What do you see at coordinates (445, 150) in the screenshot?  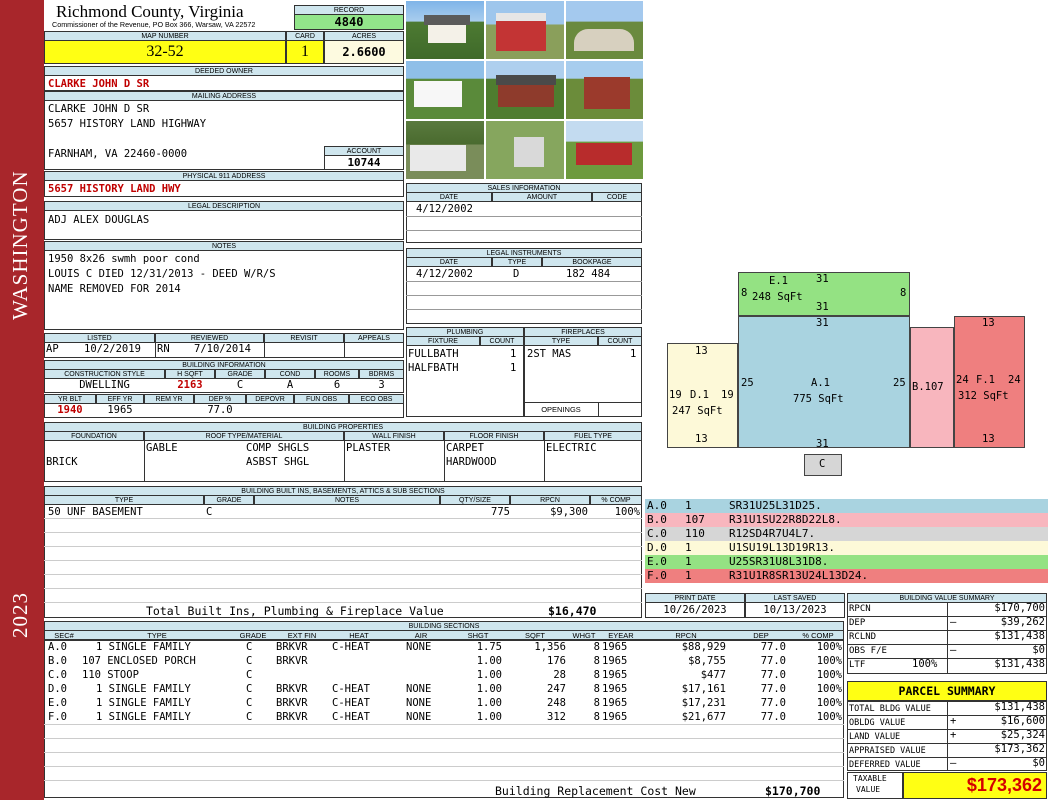 I see `garage-photo` at bounding box center [445, 150].